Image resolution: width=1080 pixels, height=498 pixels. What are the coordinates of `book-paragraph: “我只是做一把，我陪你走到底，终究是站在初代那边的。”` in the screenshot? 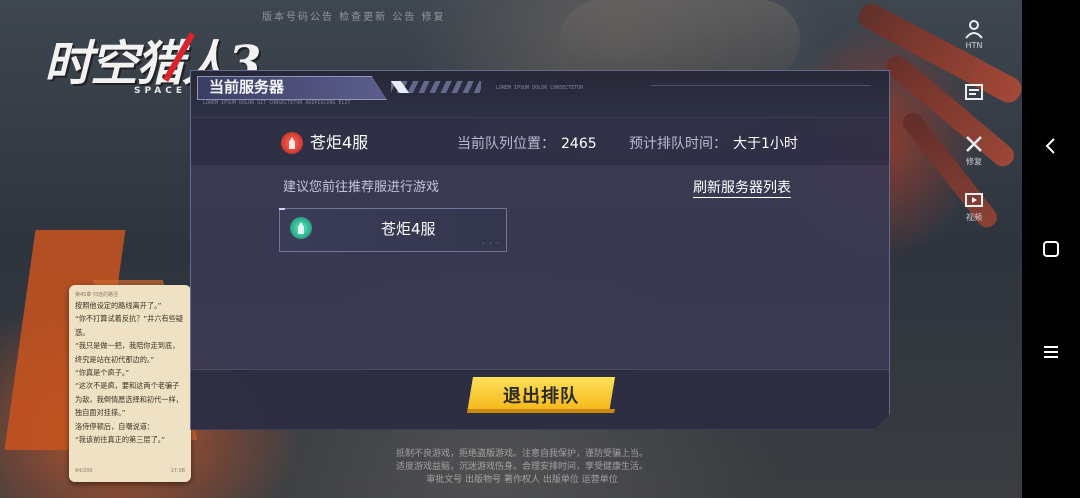 It's located at (127, 352).